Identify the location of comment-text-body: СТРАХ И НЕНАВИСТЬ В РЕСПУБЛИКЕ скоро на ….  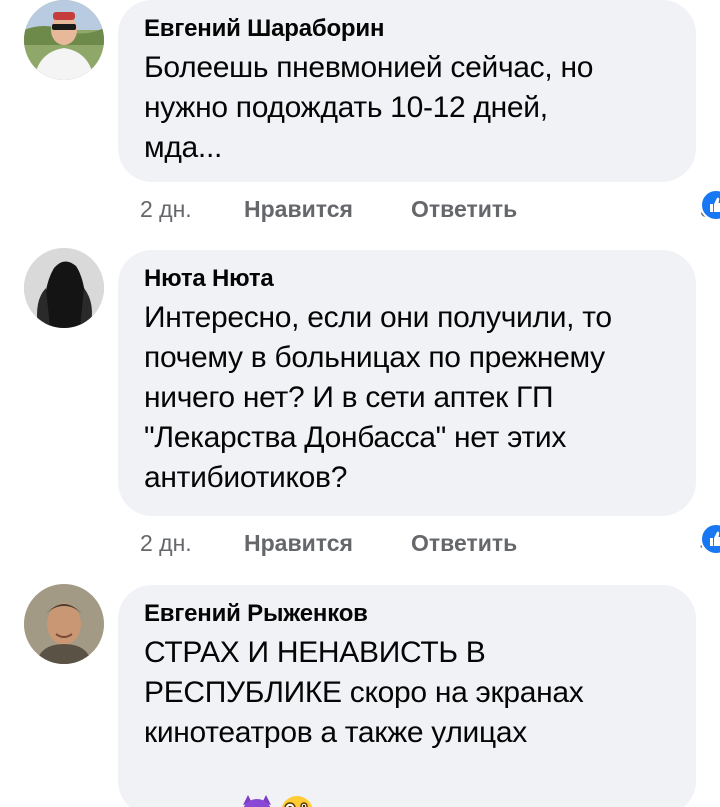
(364, 721).